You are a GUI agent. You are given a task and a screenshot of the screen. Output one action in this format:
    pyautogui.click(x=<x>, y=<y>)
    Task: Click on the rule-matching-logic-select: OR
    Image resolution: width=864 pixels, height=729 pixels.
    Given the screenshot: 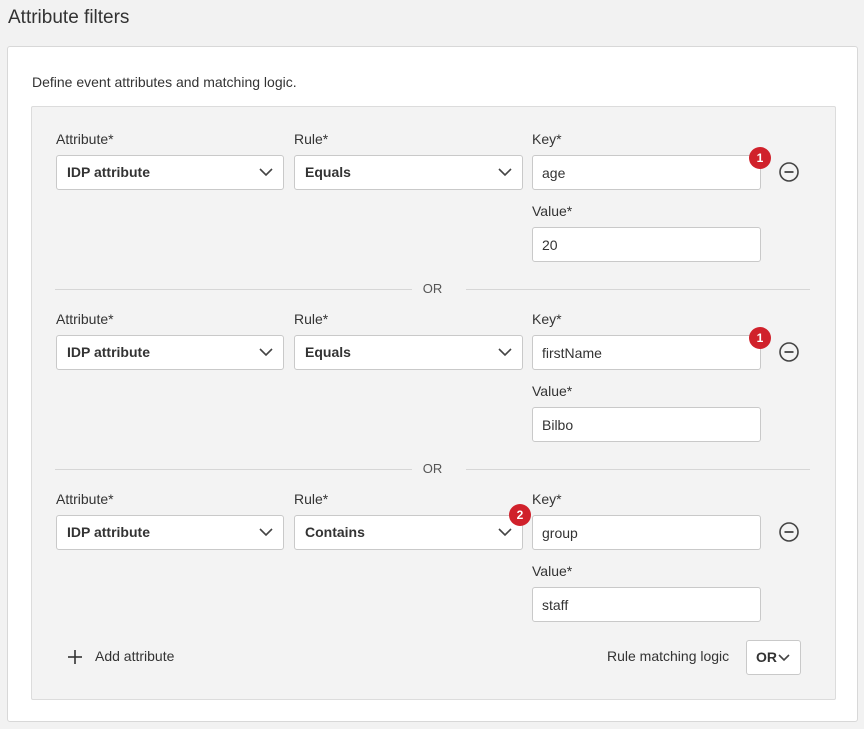 What is the action you would take?
    pyautogui.click(x=773, y=657)
    